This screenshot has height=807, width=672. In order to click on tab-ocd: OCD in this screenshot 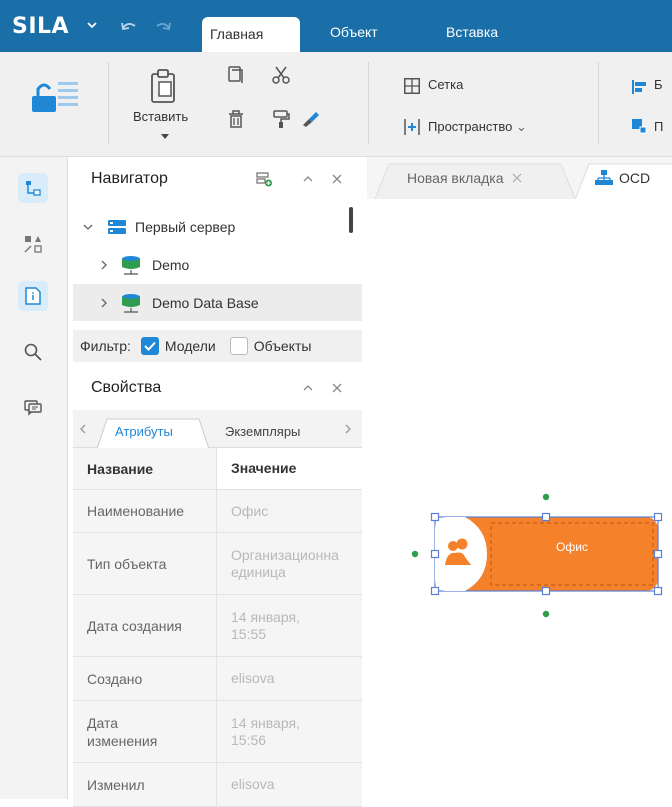, I will do `click(622, 178)`.